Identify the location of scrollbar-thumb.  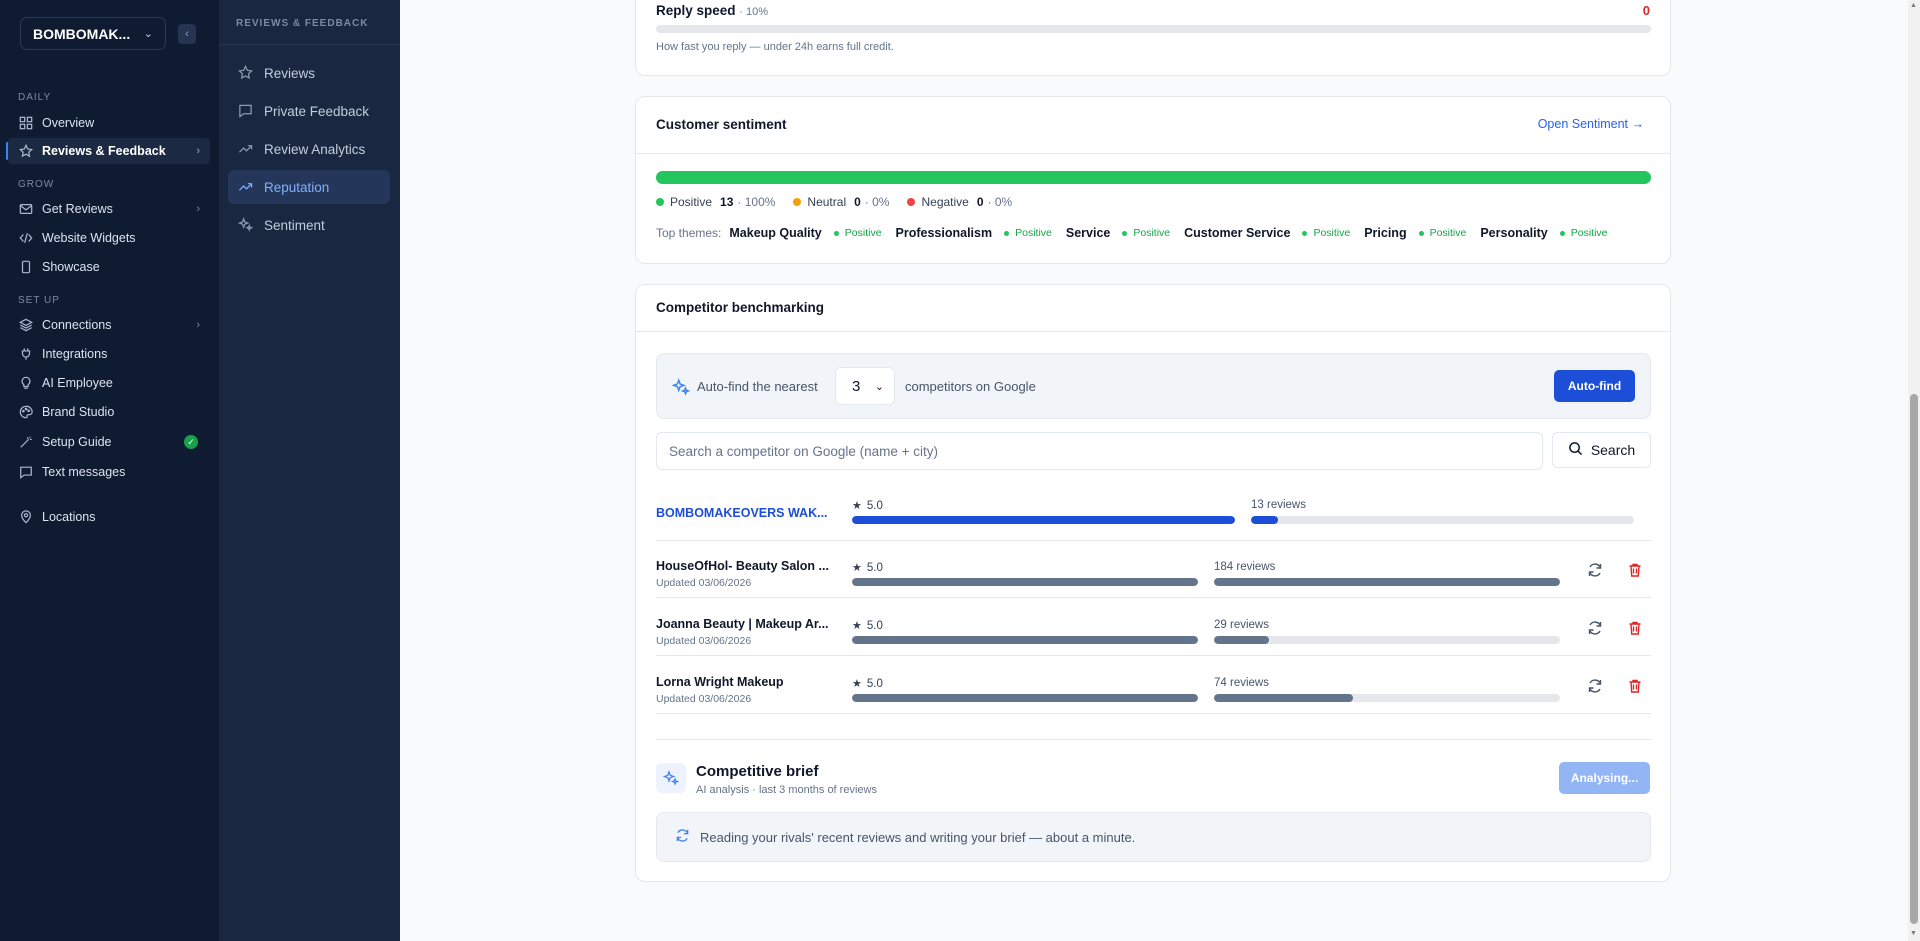
(1914, 659).